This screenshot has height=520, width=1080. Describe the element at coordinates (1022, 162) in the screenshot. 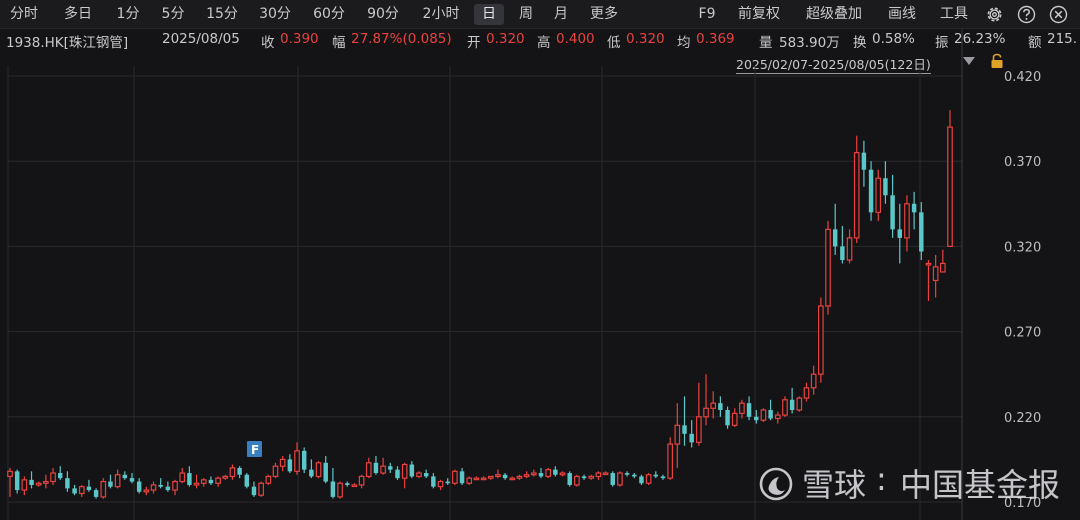

I see `y-tick-label: 0.370` at that location.